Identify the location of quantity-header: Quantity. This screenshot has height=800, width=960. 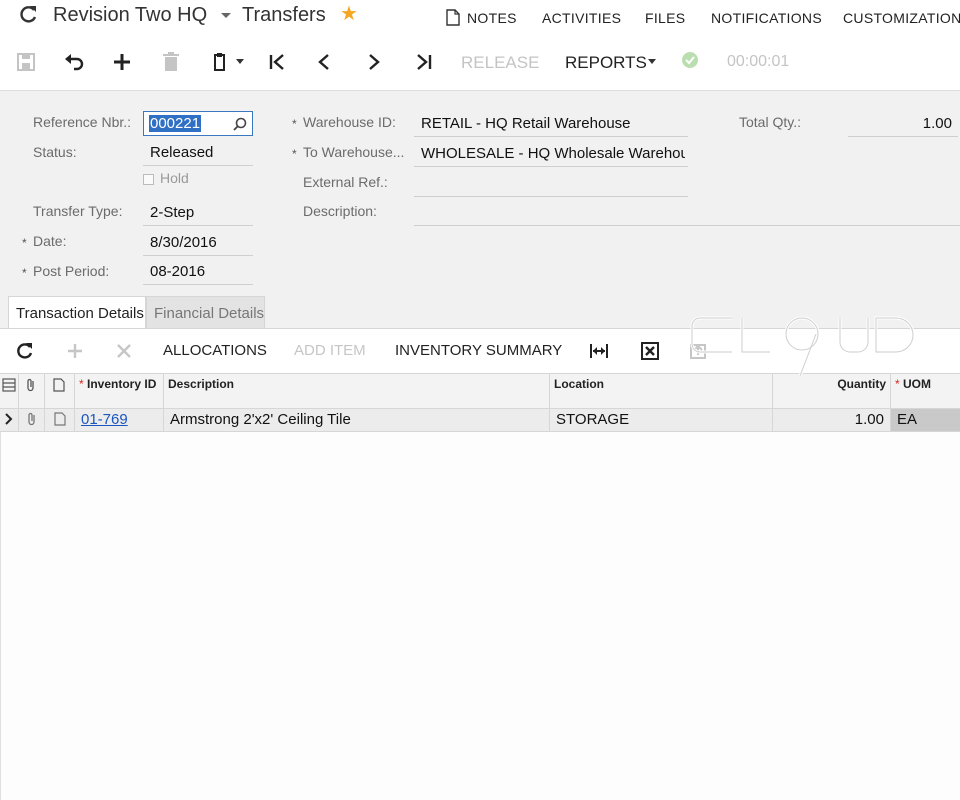
(832, 391).